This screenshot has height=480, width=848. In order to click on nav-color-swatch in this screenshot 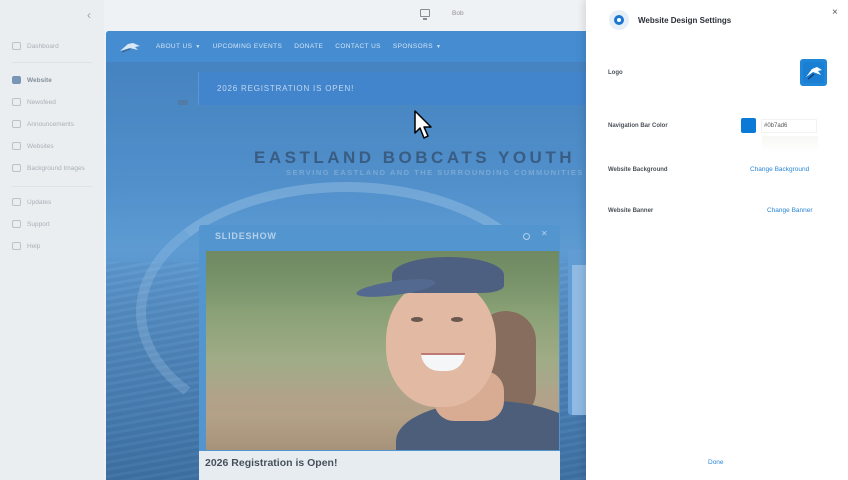, I will do `click(748, 125)`.